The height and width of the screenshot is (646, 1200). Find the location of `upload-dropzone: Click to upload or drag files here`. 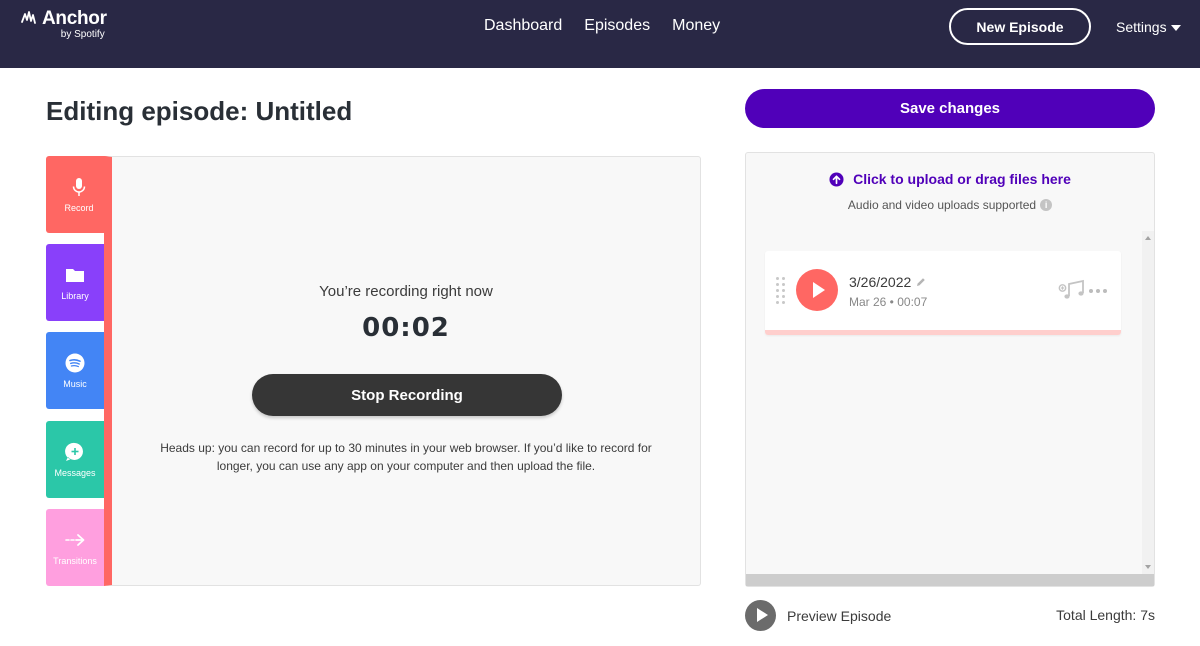

upload-dropzone: Click to upload or drag files here is located at coordinates (950, 179).